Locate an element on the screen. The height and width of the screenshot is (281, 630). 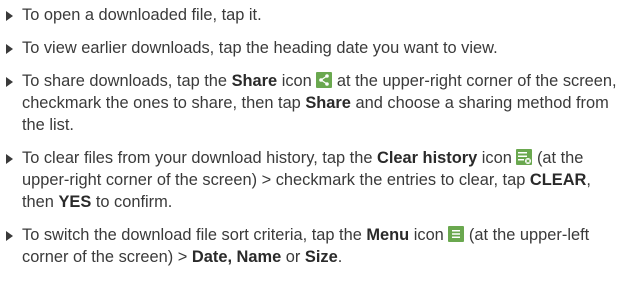
clear-history-icon is located at coordinates (524, 157).